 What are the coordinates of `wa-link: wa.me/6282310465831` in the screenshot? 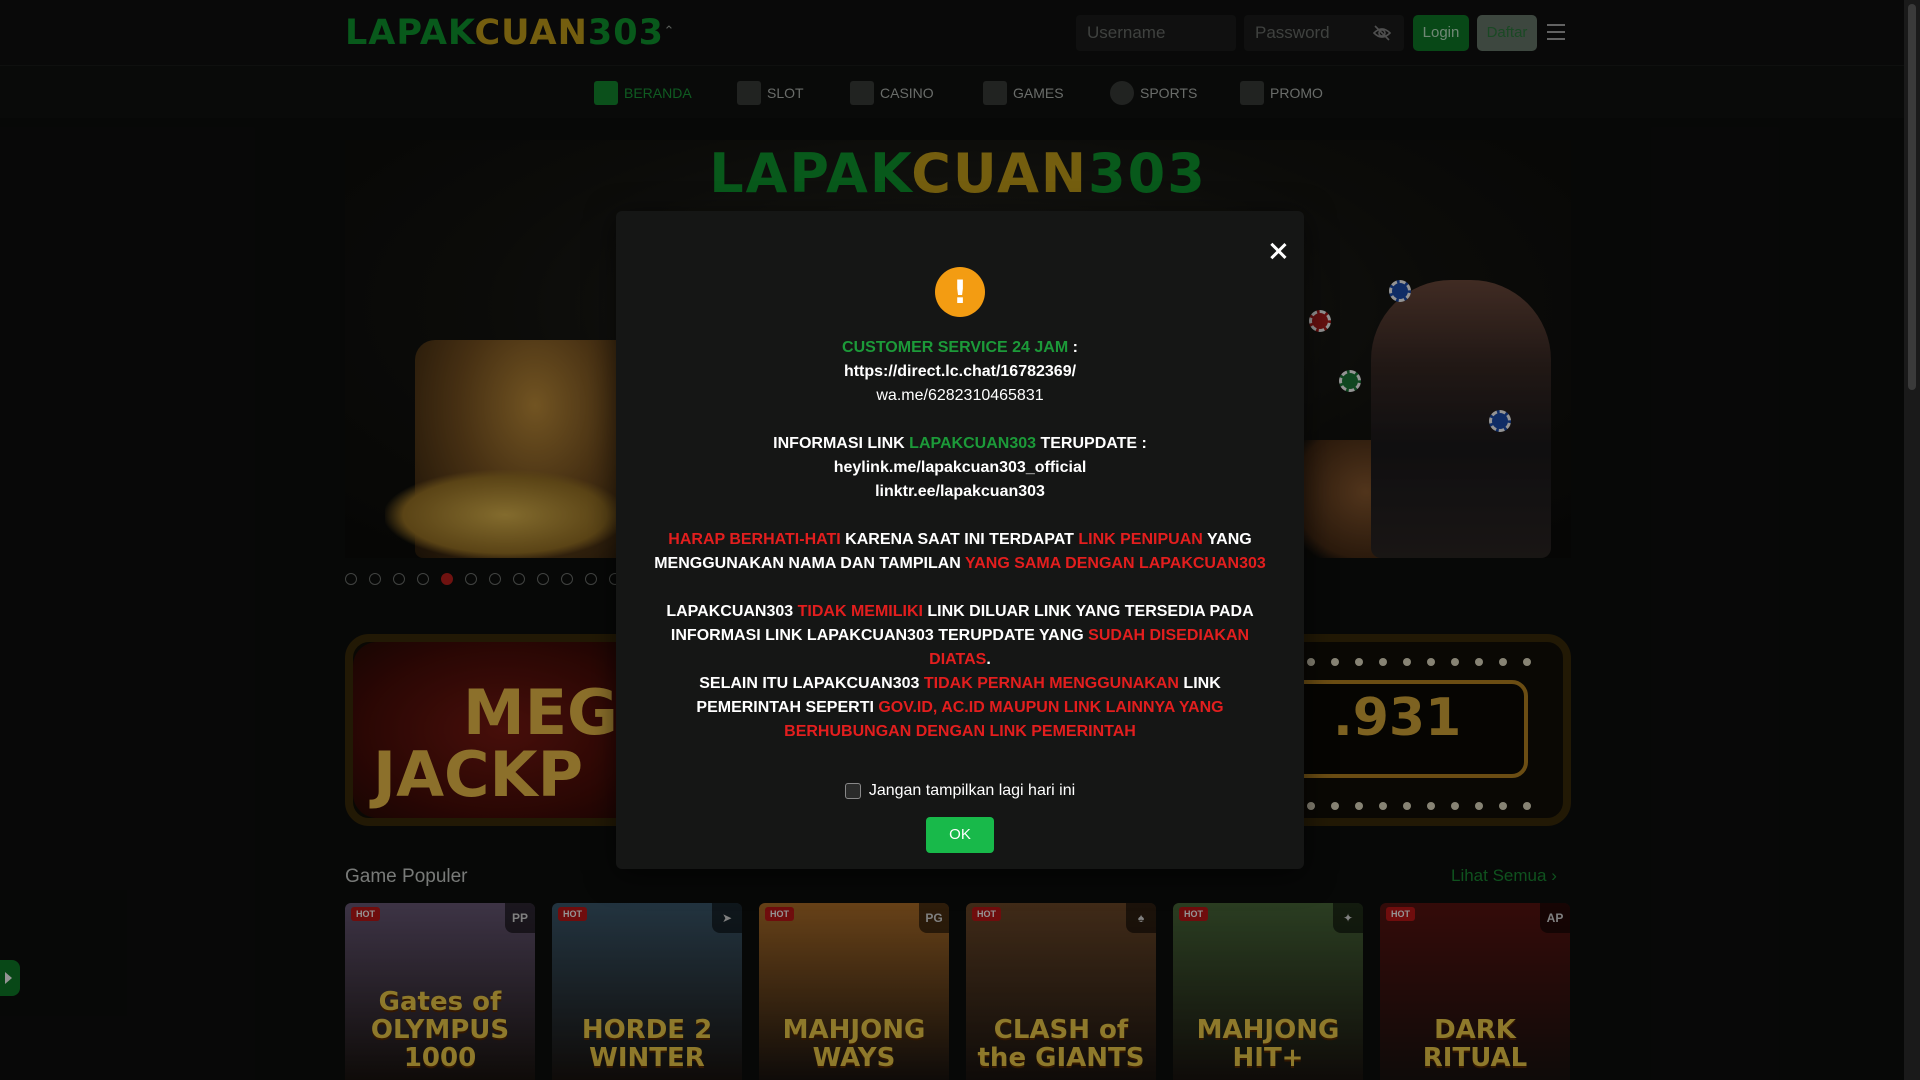 It's located at (959, 395).